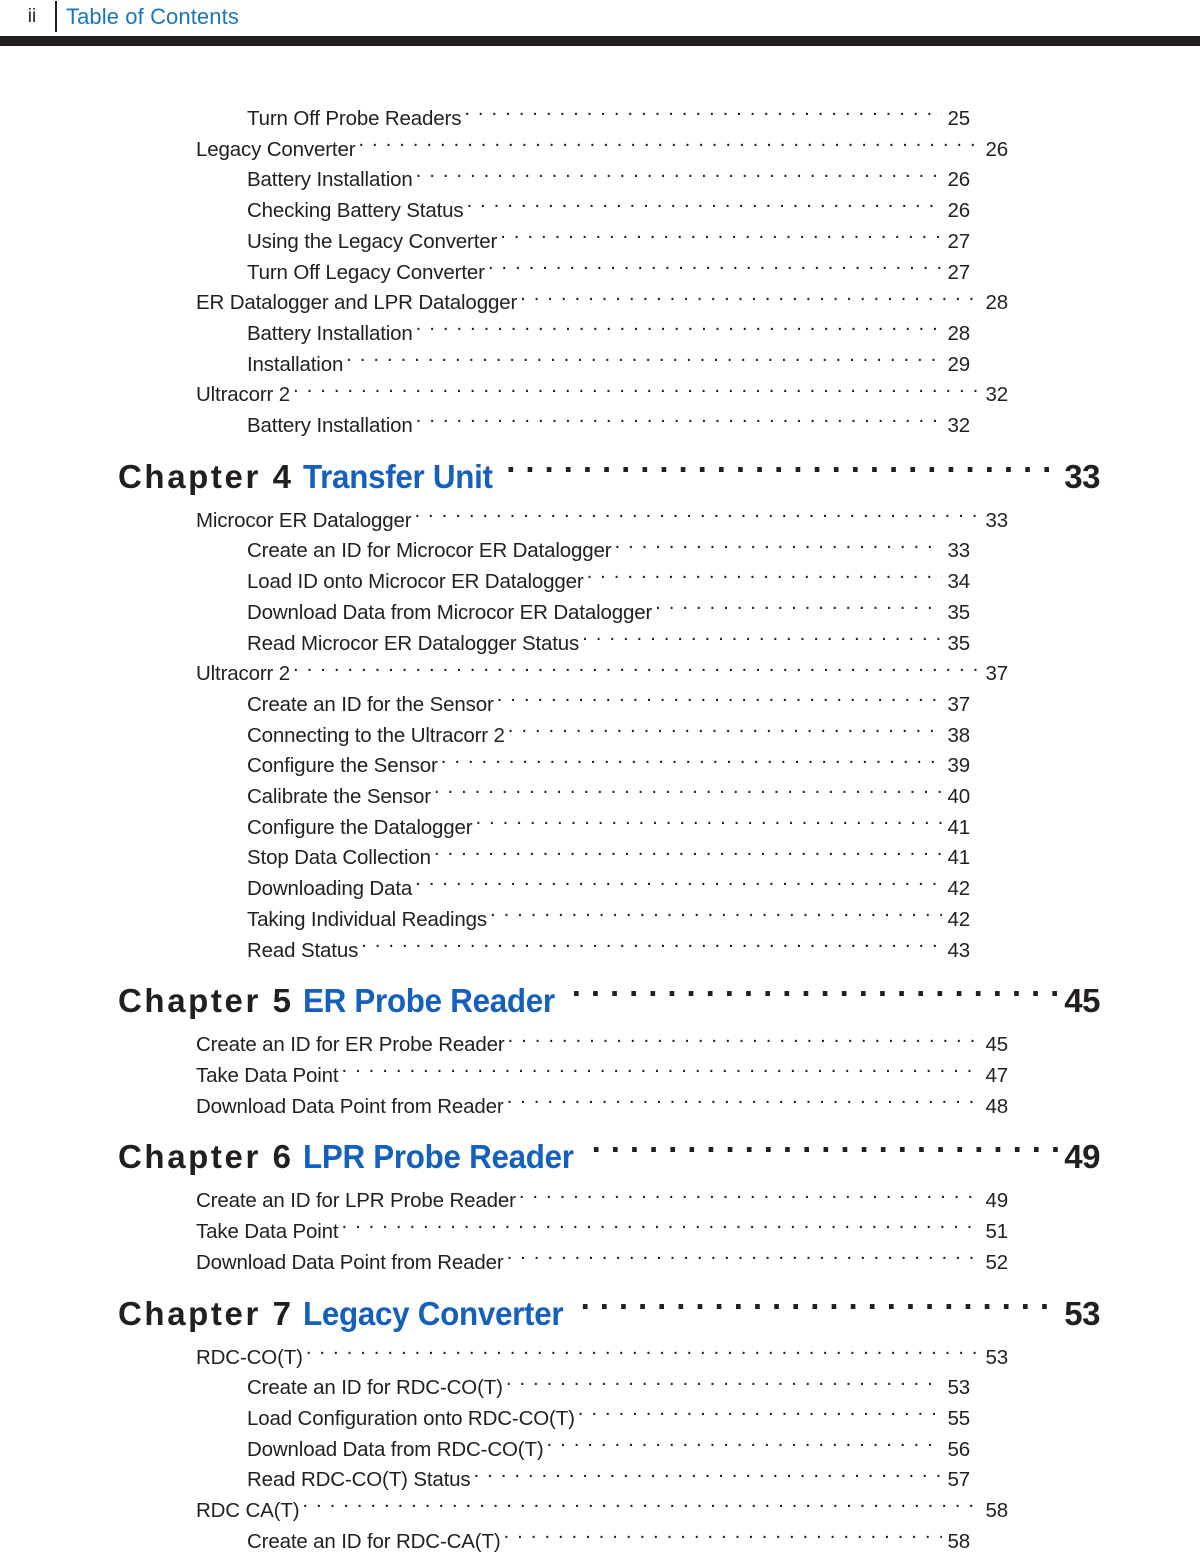  What do you see at coordinates (602, 1263) in the screenshot?
I see `toc-entry-level-1: Download Data Point from Reader 52` at bounding box center [602, 1263].